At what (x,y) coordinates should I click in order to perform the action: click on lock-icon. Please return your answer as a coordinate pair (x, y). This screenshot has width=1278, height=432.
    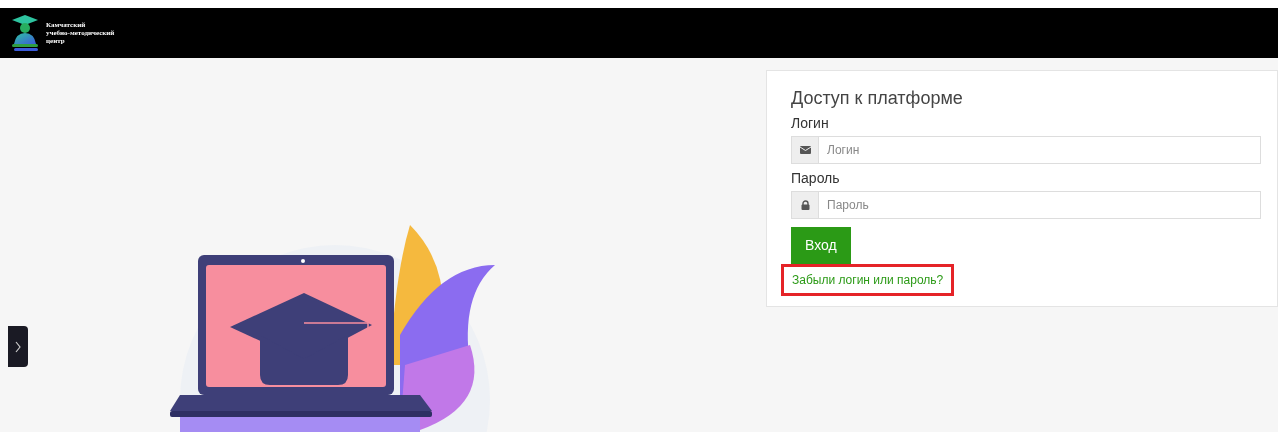
    Looking at the image, I should click on (805, 205).